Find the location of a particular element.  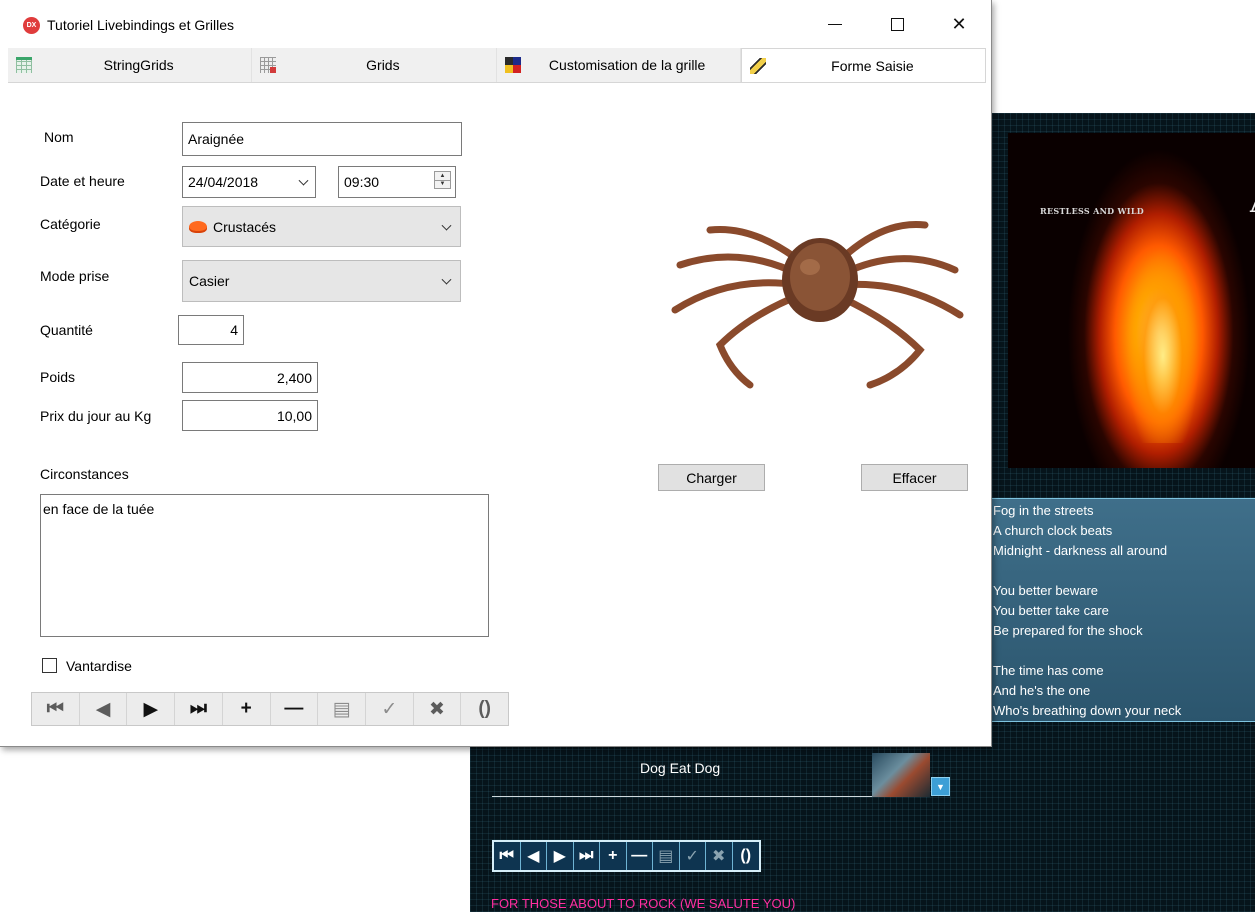

prix-label: Prix du jour au Kg is located at coordinates (96, 416).